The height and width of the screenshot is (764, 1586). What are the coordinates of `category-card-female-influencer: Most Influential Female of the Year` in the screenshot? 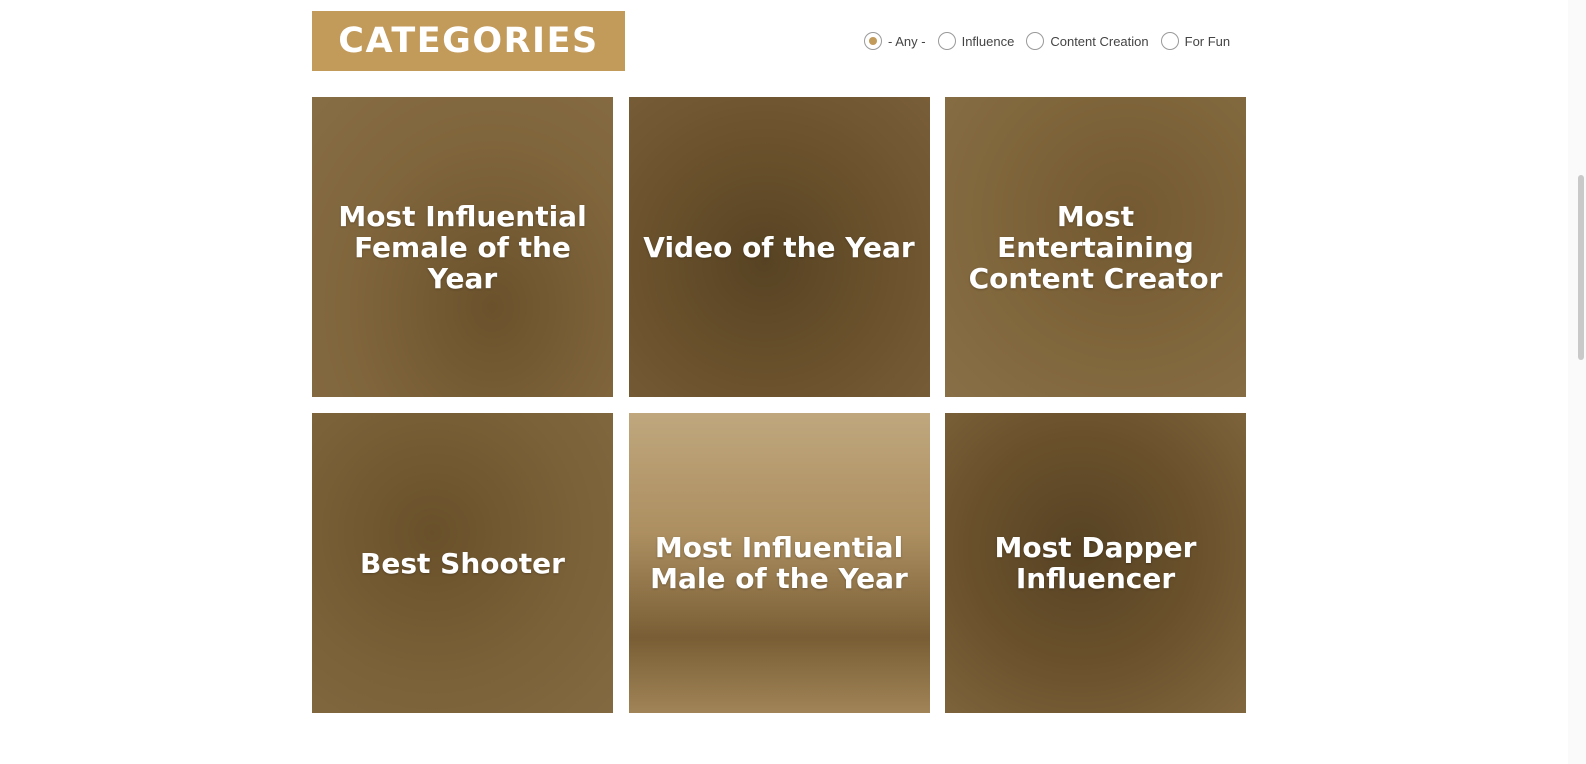 It's located at (462, 247).